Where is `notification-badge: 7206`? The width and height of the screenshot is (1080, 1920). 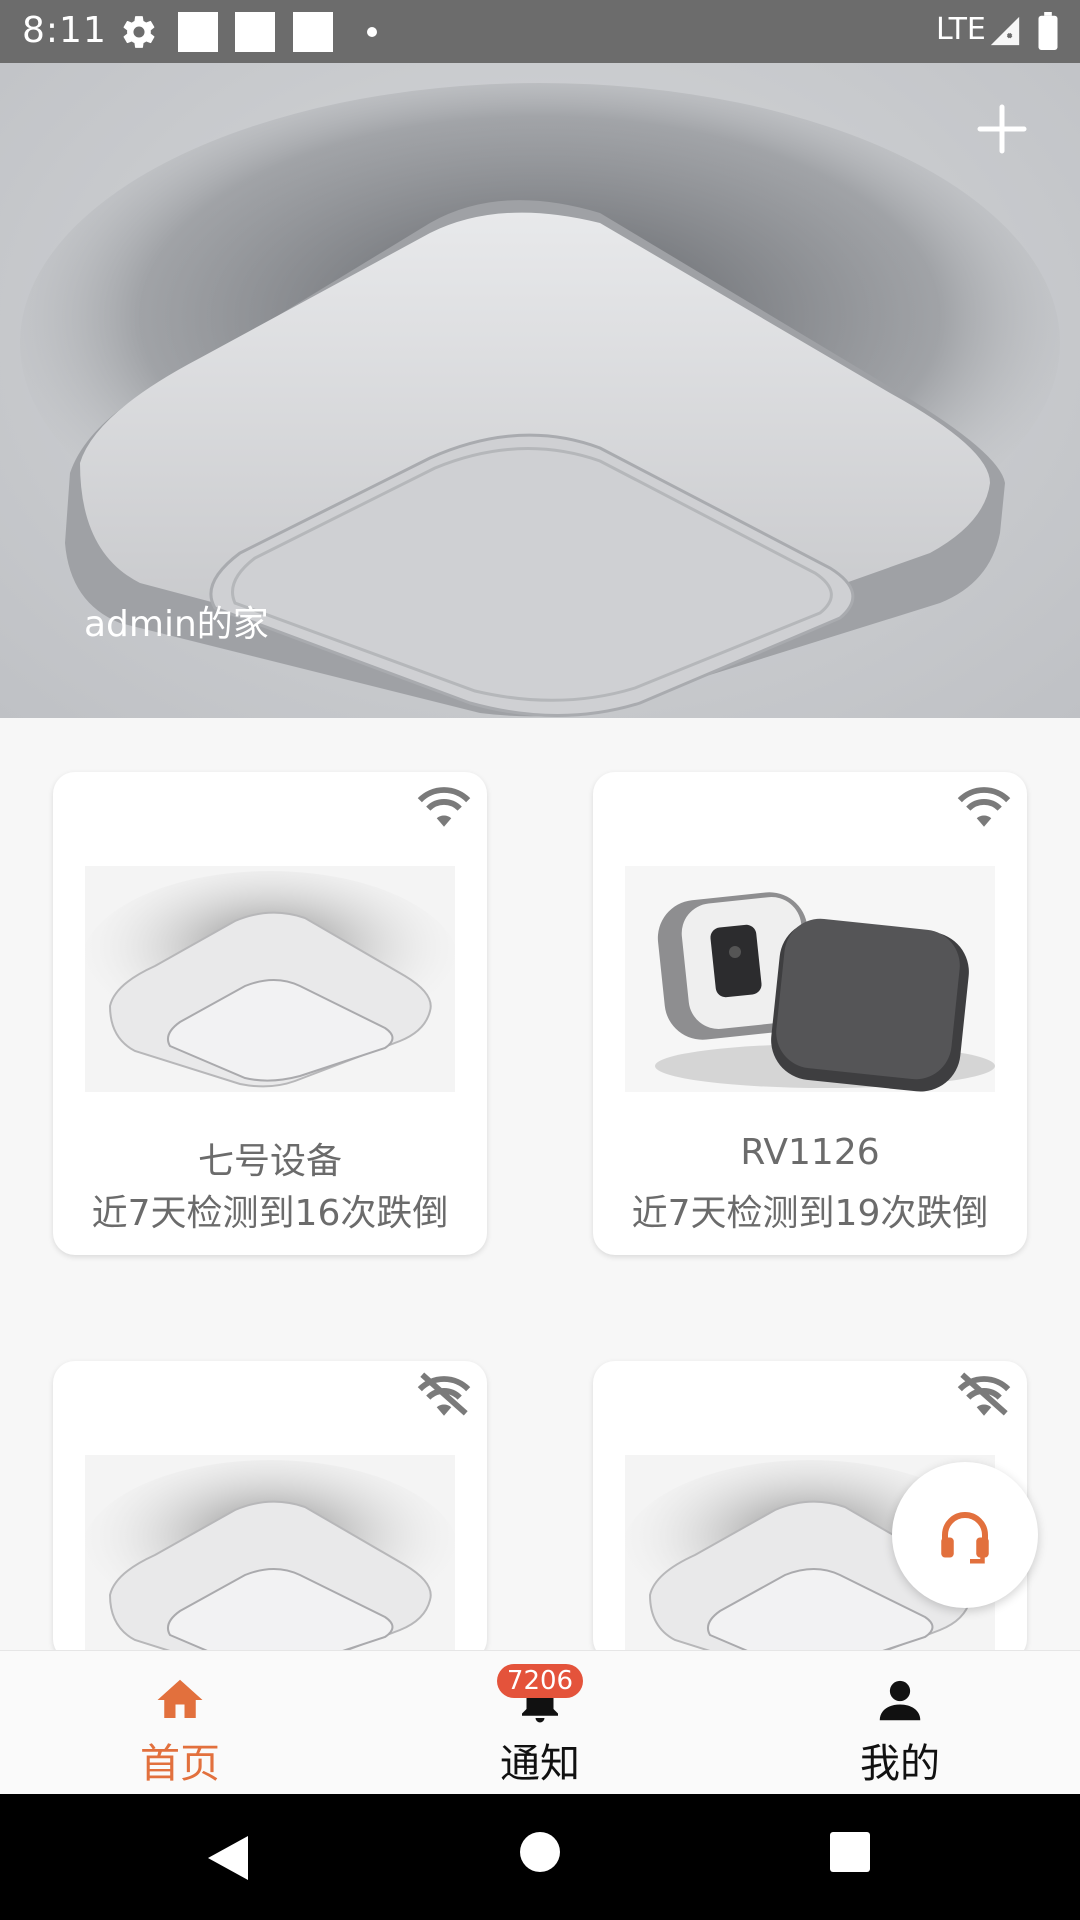 notification-badge: 7206 is located at coordinates (540, 1681).